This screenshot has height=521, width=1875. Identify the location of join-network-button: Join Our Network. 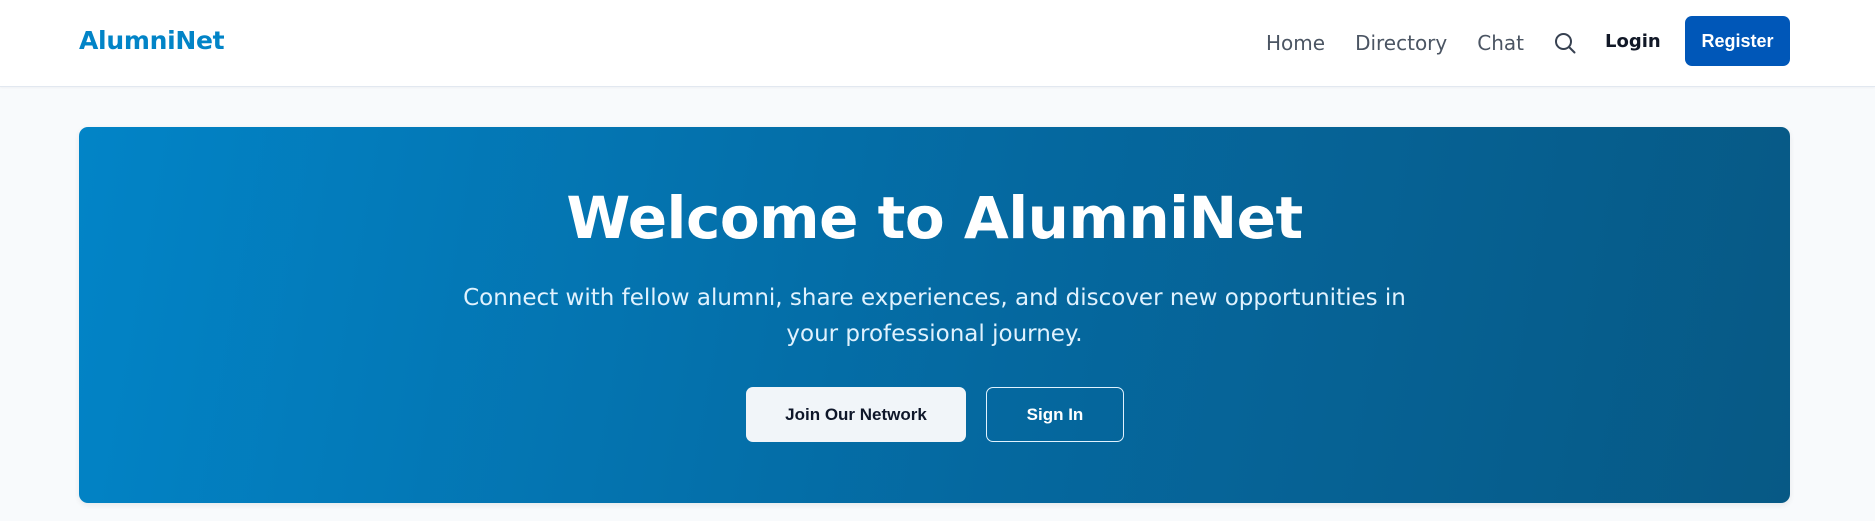
(856, 414).